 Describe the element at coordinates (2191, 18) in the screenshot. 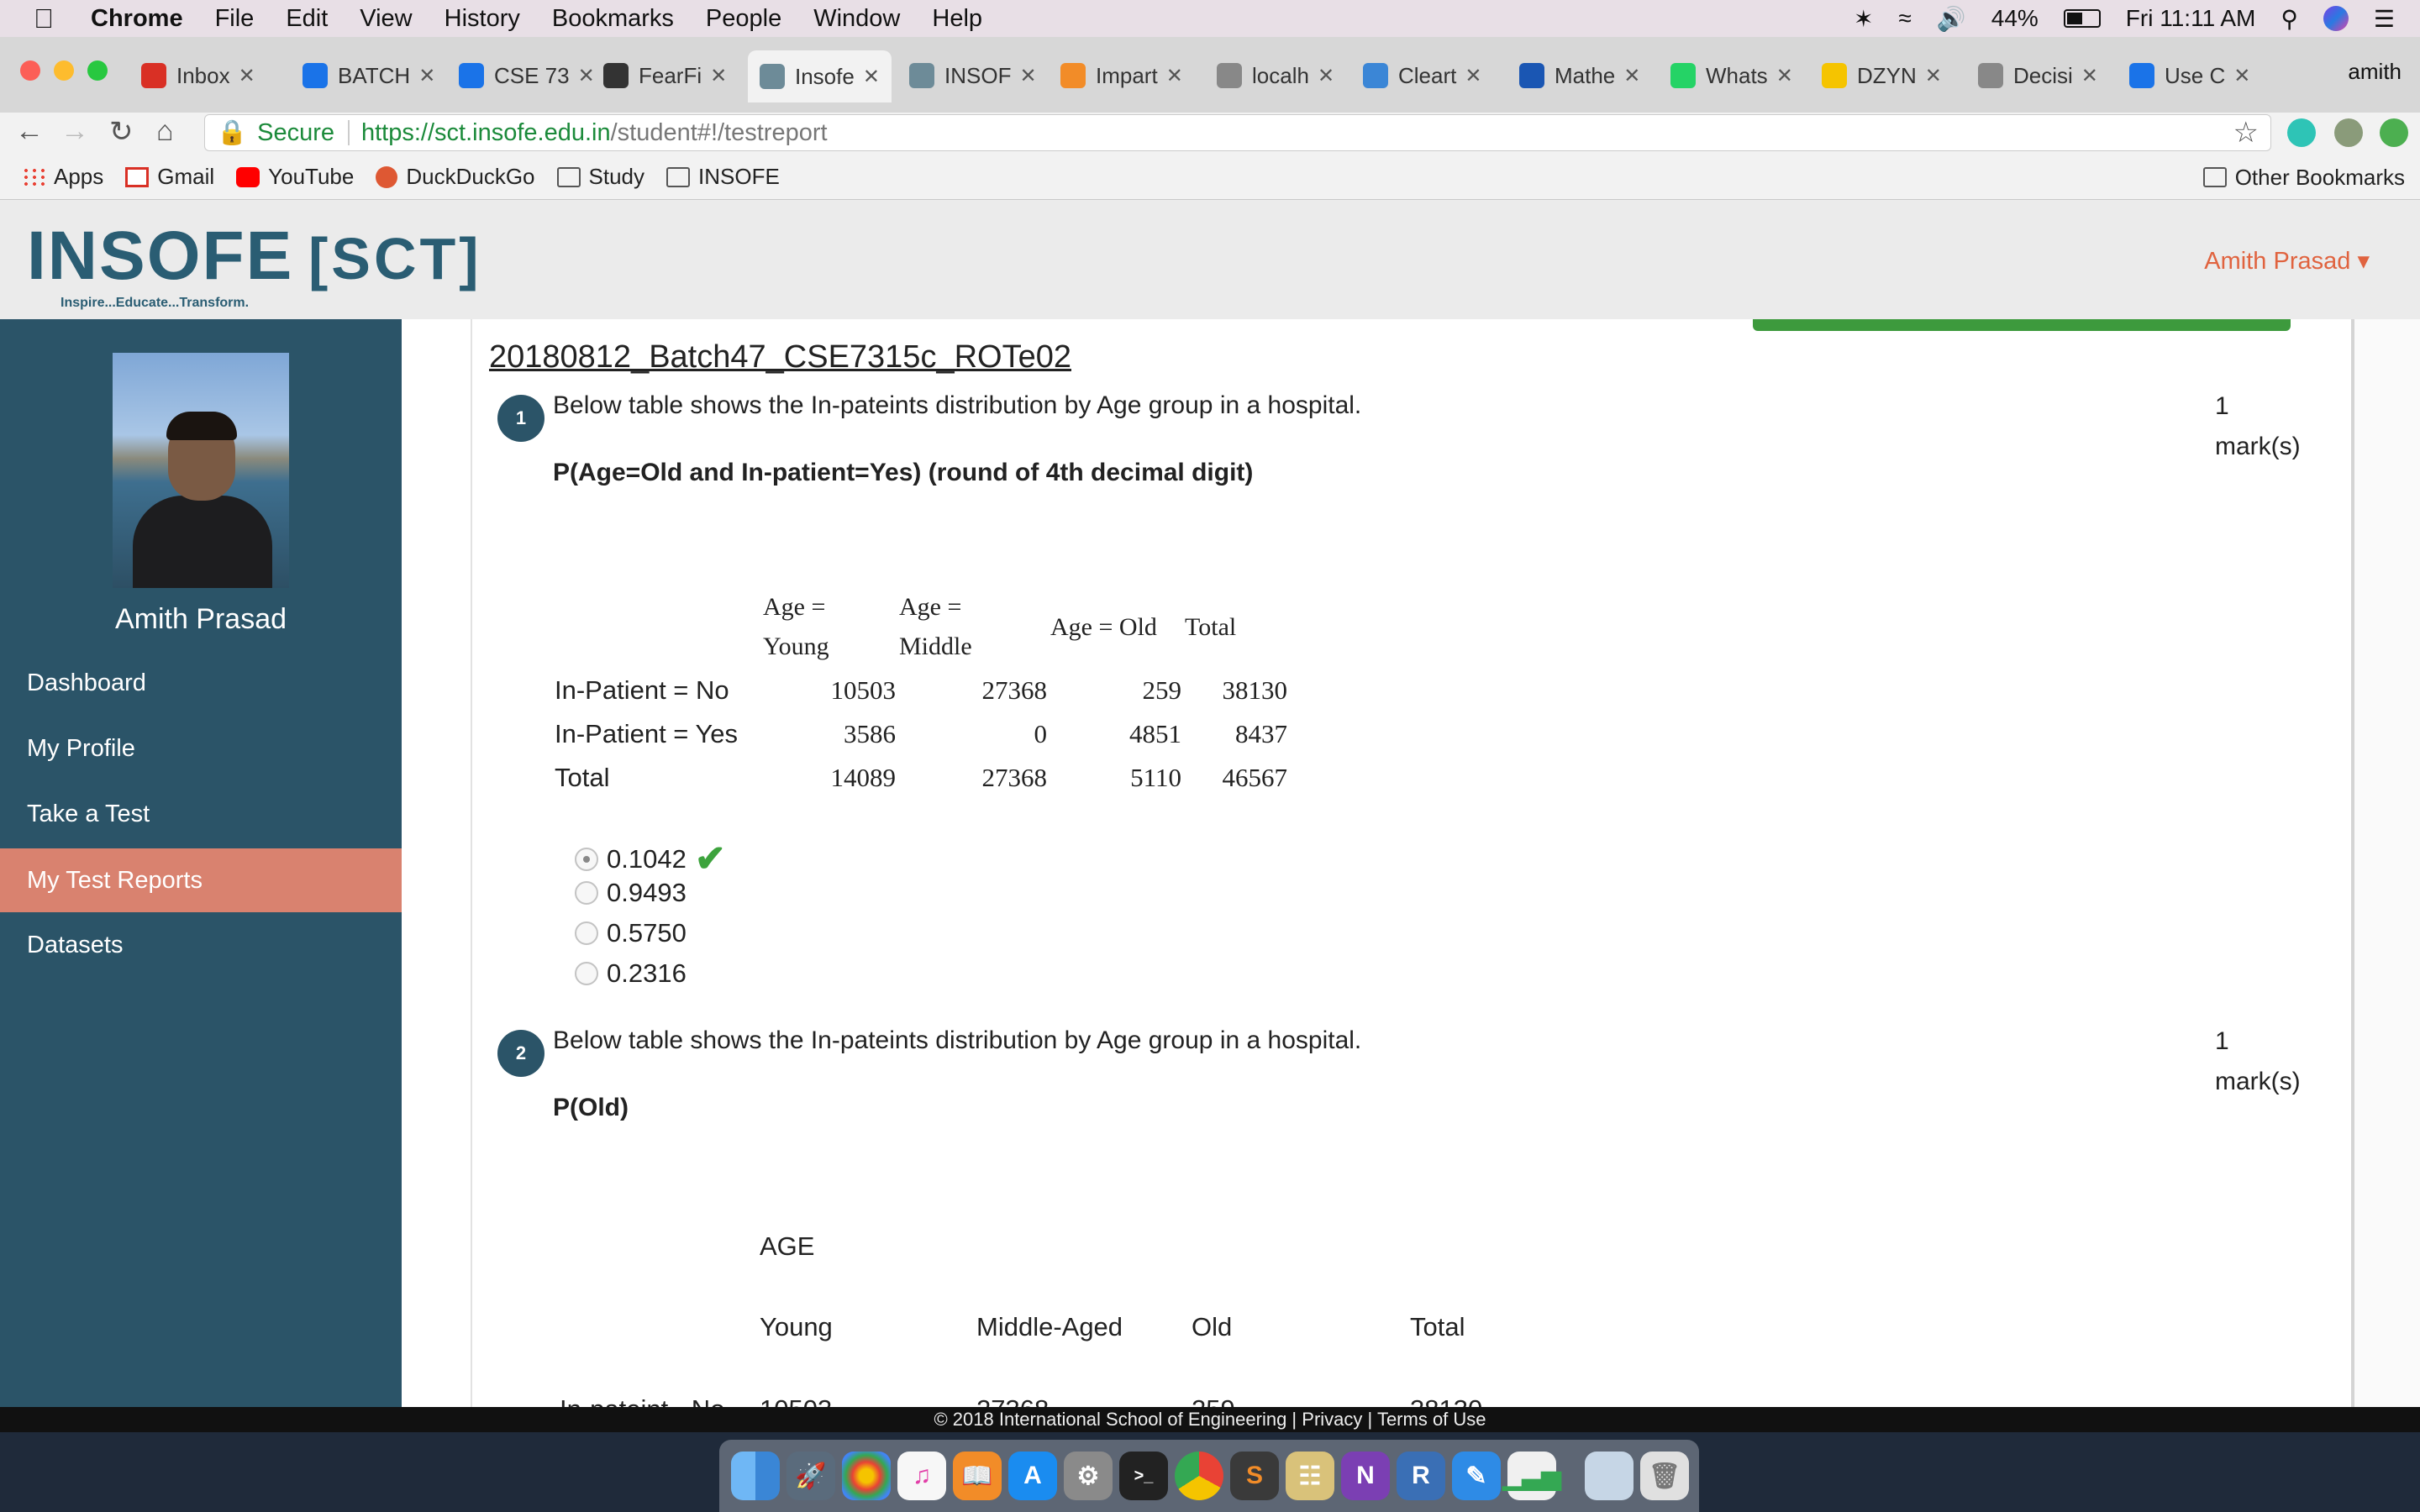

I see `menubar-clock: Fri 11:11 AM` at that location.